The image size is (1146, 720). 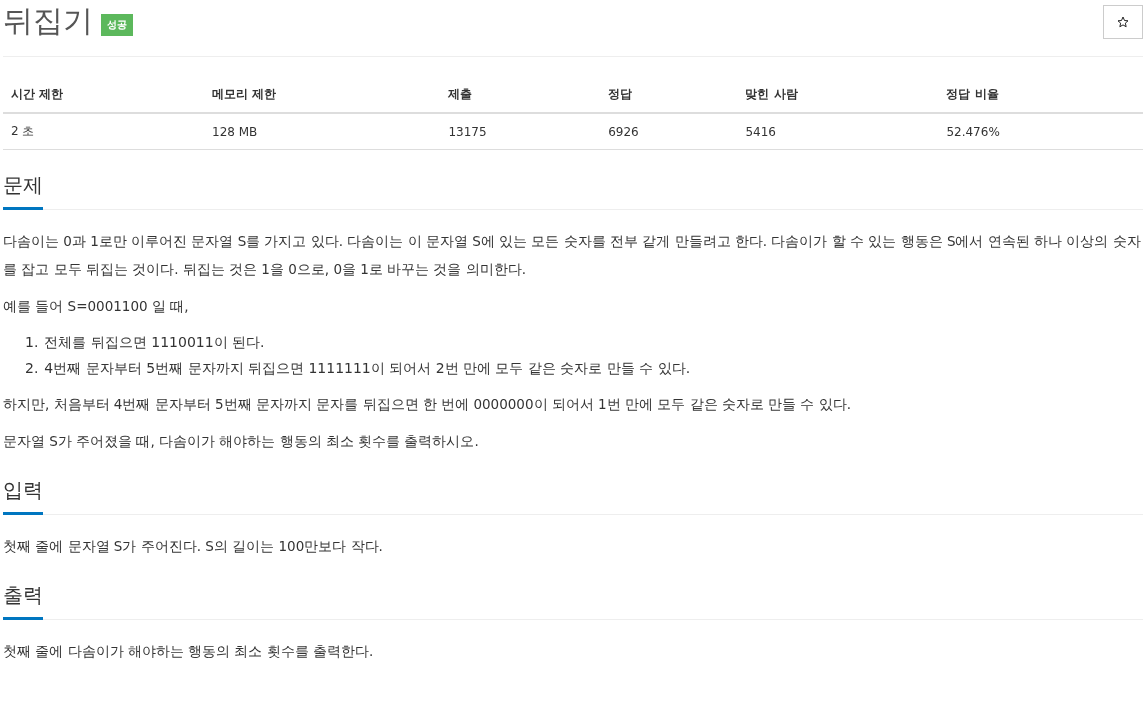 What do you see at coordinates (103, 95) in the screenshot?
I see `column-header: 시간 제한` at bounding box center [103, 95].